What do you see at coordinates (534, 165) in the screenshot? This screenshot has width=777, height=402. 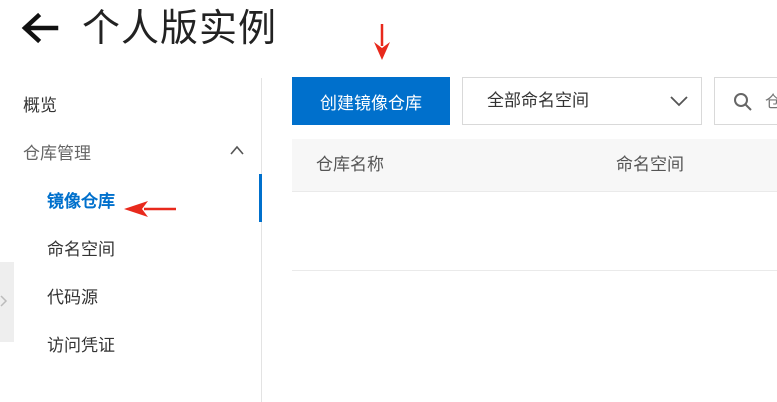 I see `table-header: 仓库名称 命名空间` at bounding box center [534, 165].